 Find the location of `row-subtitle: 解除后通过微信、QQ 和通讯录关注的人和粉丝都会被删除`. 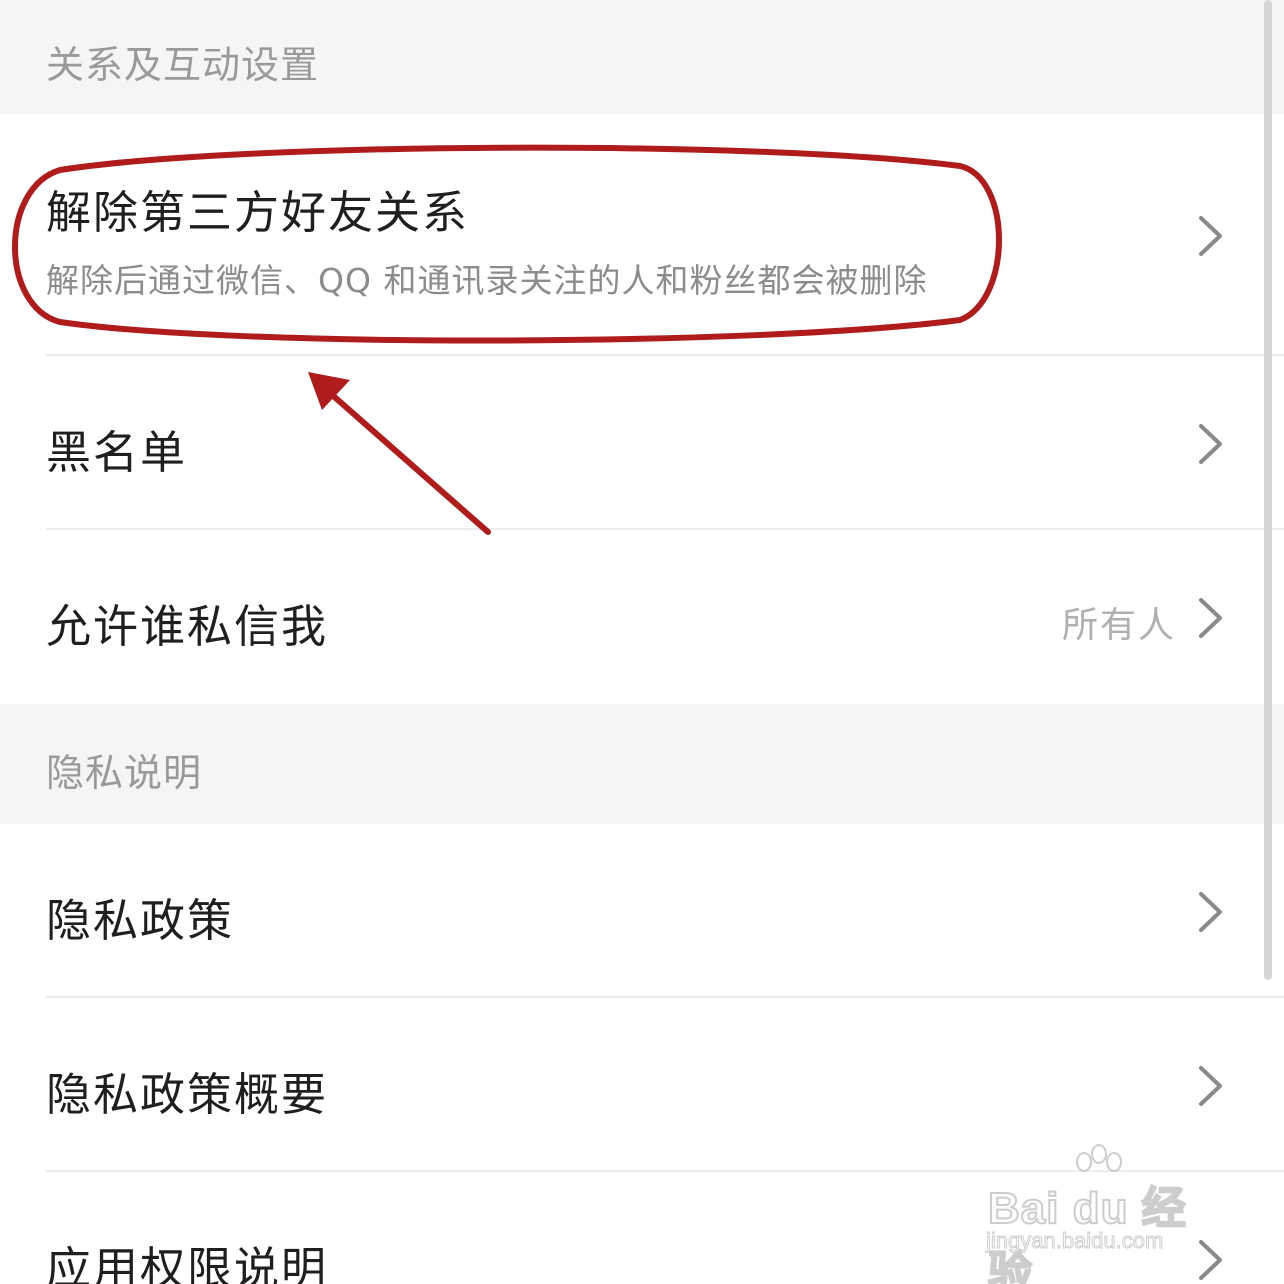

row-subtitle: 解除后通过微信、QQ 和通讯录关注的人和粉丝都会被删除 is located at coordinates (487, 280).